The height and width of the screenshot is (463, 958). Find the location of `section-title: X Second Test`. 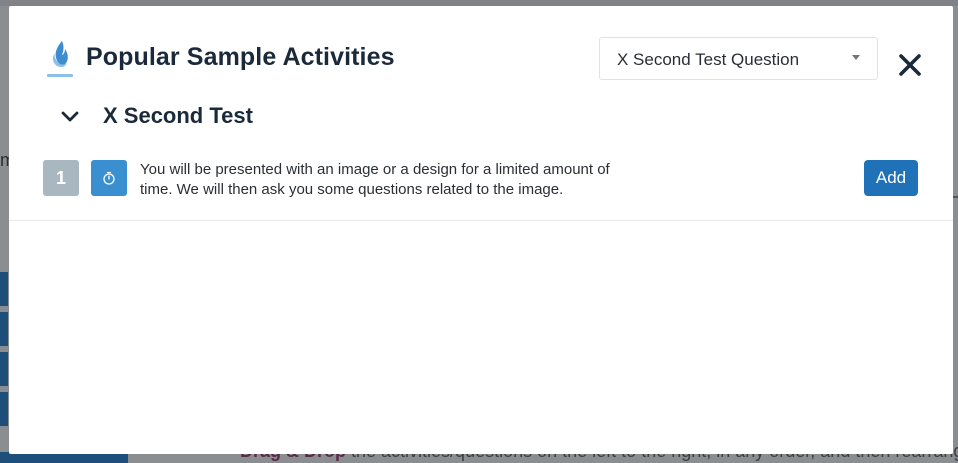

section-title: X Second Test is located at coordinates (178, 115).